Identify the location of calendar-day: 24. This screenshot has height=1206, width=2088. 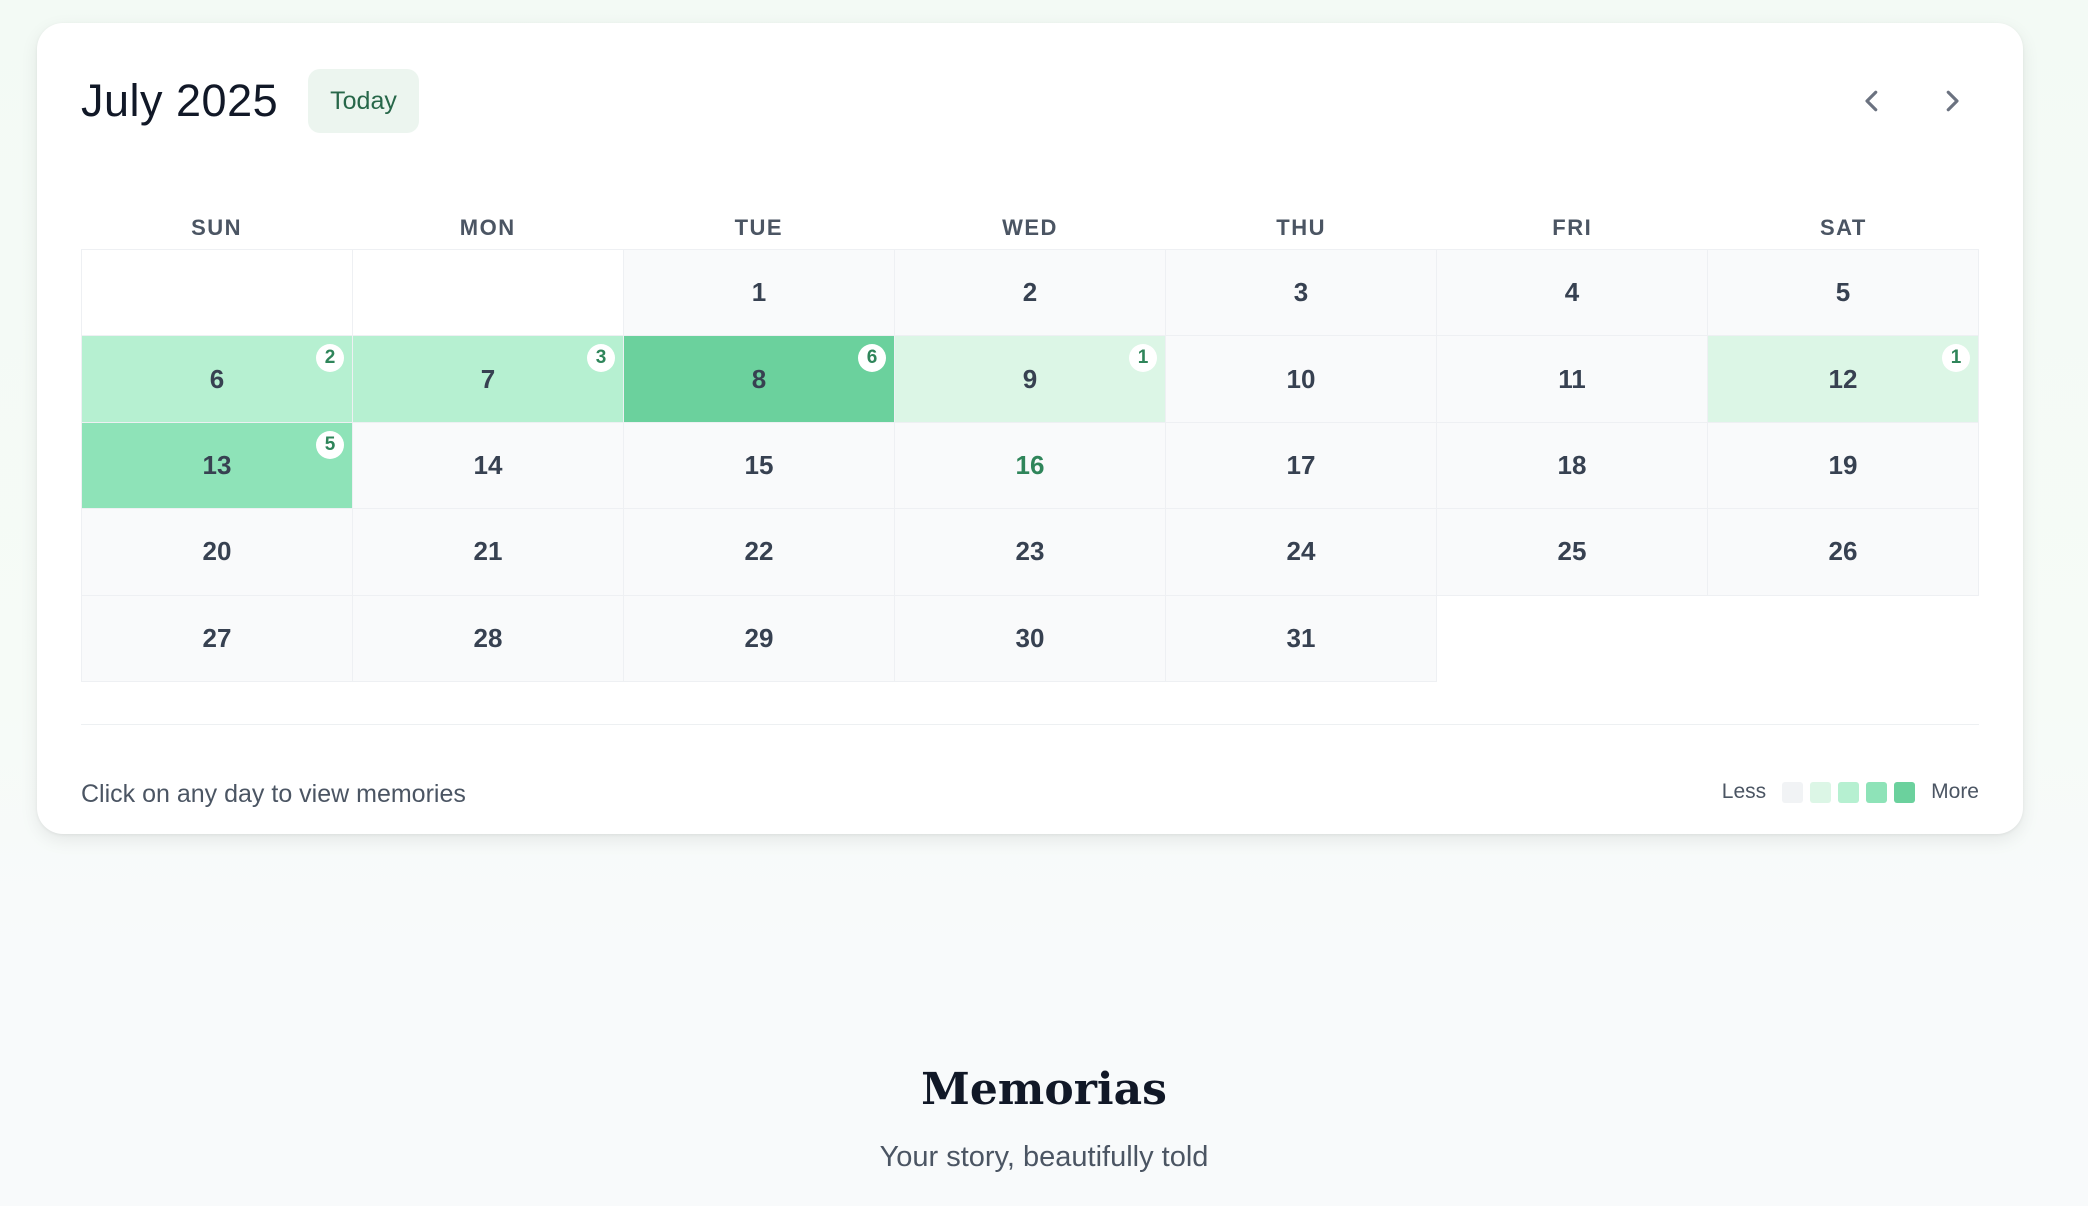
(1301, 552).